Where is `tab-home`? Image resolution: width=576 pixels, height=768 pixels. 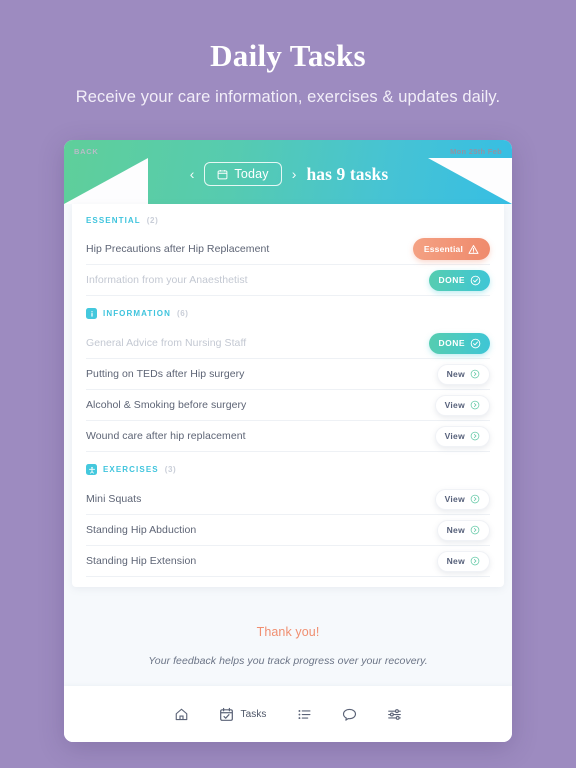 tab-home is located at coordinates (181, 714).